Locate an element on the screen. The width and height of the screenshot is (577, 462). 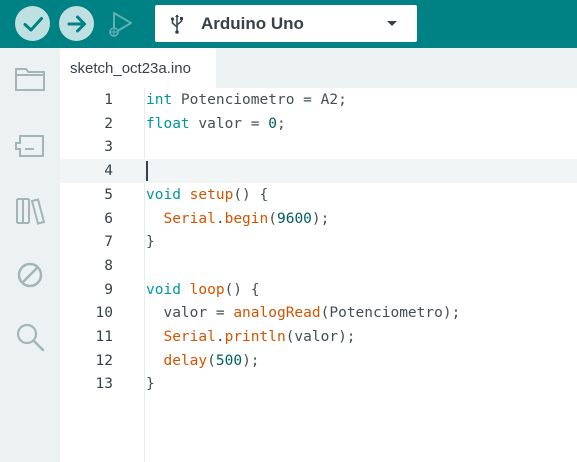
code-line: 3 is located at coordinates (318, 147).